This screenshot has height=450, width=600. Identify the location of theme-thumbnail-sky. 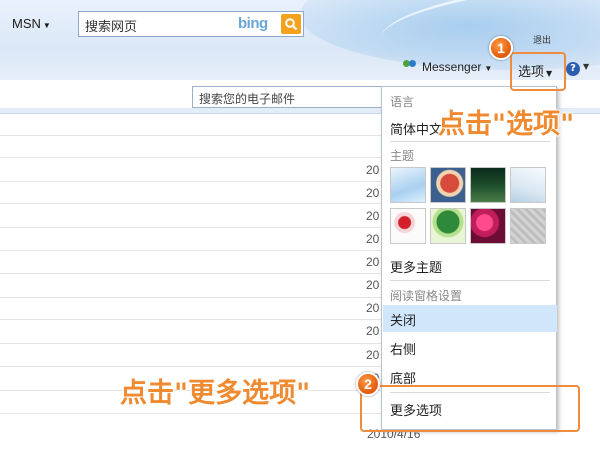
(408, 185).